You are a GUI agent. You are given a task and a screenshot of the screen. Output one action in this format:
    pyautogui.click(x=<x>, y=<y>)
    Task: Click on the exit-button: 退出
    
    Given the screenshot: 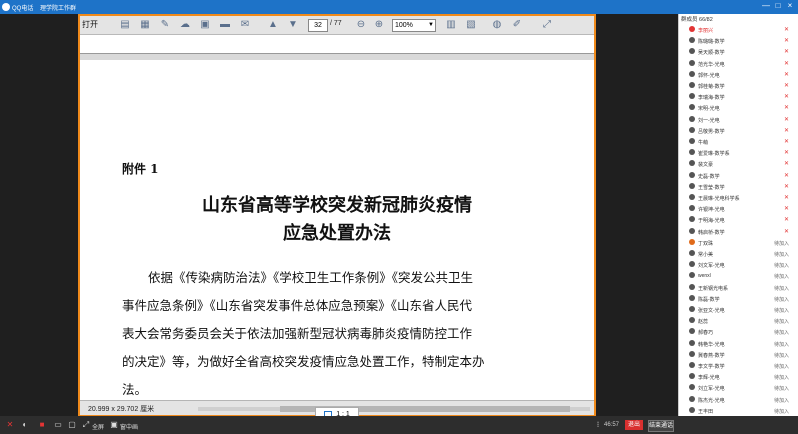 What is the action you would take?
    pyautogui.click(x=634, y=425)
    